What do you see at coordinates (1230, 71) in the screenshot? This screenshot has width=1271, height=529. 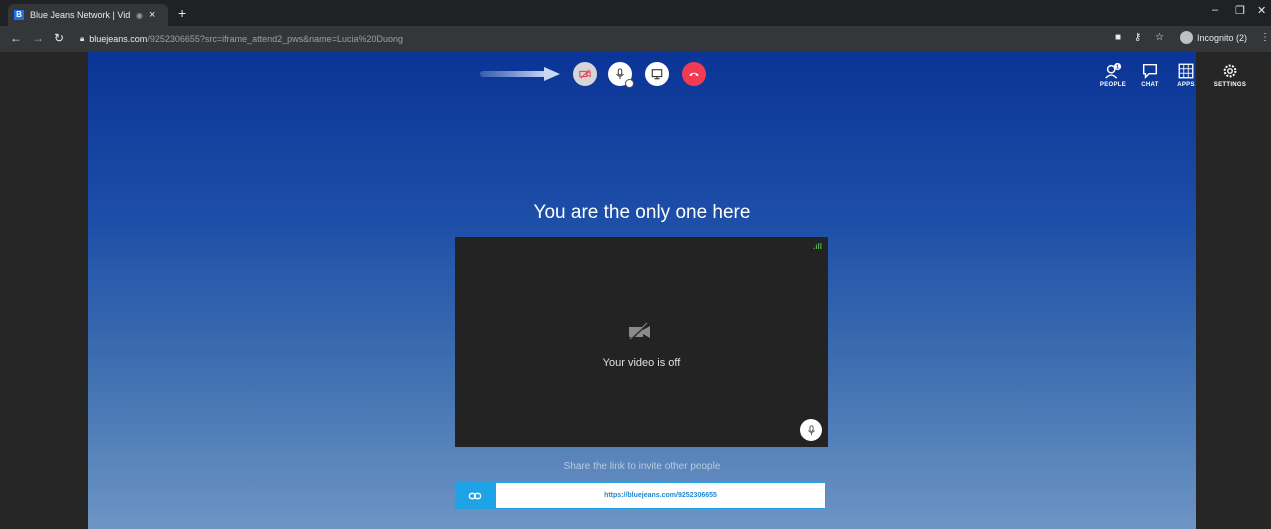 I see `gear-icon` at bounding box center [1230, 71].